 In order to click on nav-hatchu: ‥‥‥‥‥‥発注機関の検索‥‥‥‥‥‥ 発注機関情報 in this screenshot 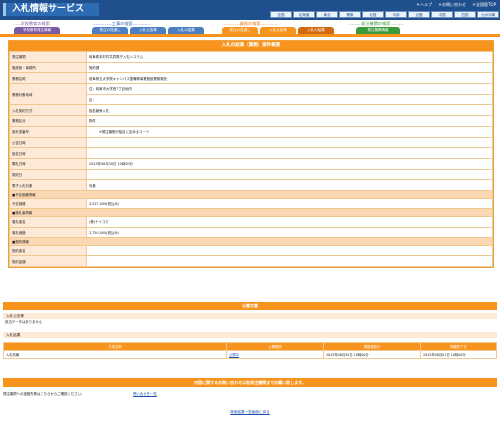, I will do `click(376, 27)`.